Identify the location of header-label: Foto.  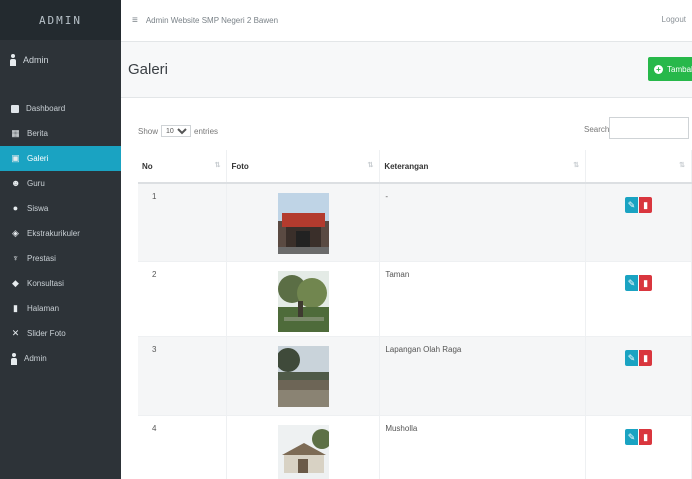
(240, 166).